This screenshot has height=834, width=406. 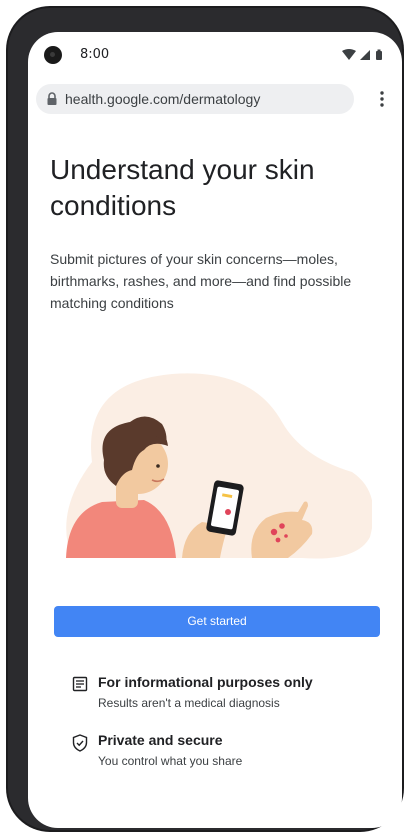 What do you see at coordinates (182, 187) in the screenshot?
I see `page-title: Understand your skin conditions` at bounding box center [182, 187].